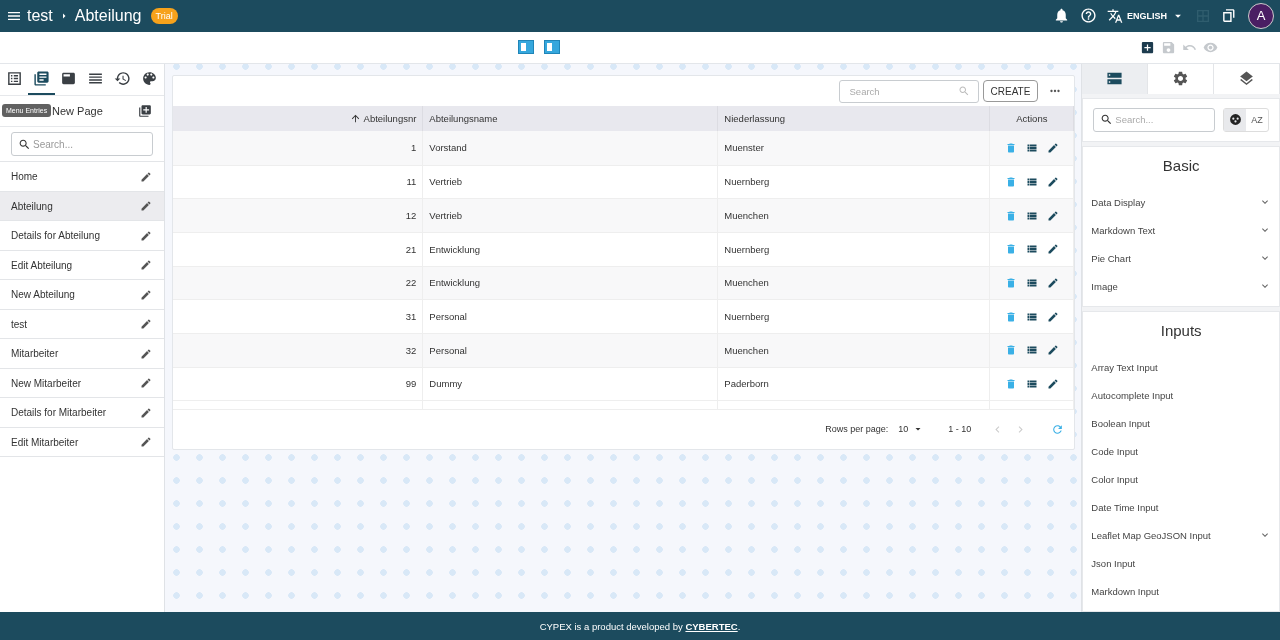  I want to click on table-cell: 32, so click(411, 350).